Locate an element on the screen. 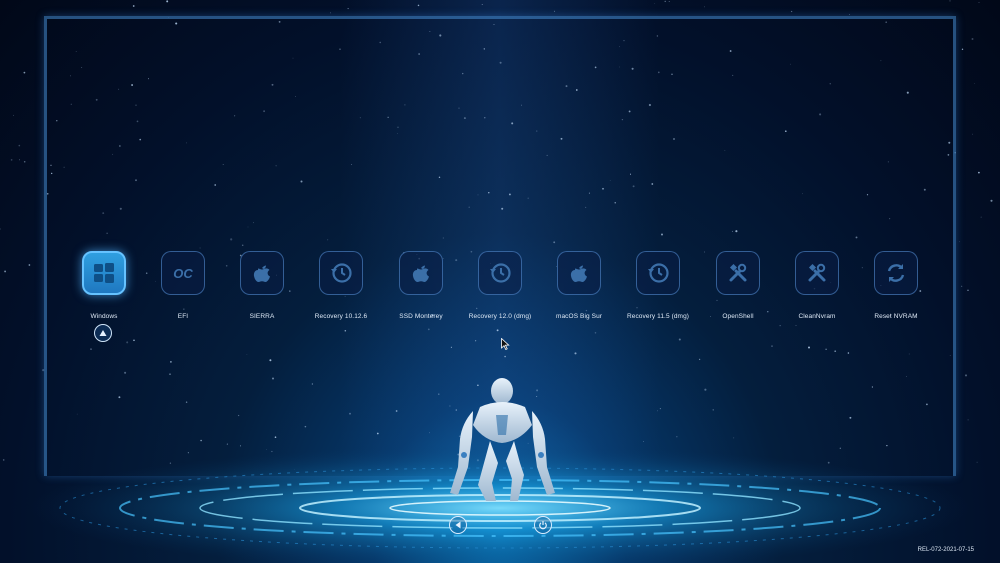 The image size is (1000, 563). windows-icon is located at coordinates (104, 273).